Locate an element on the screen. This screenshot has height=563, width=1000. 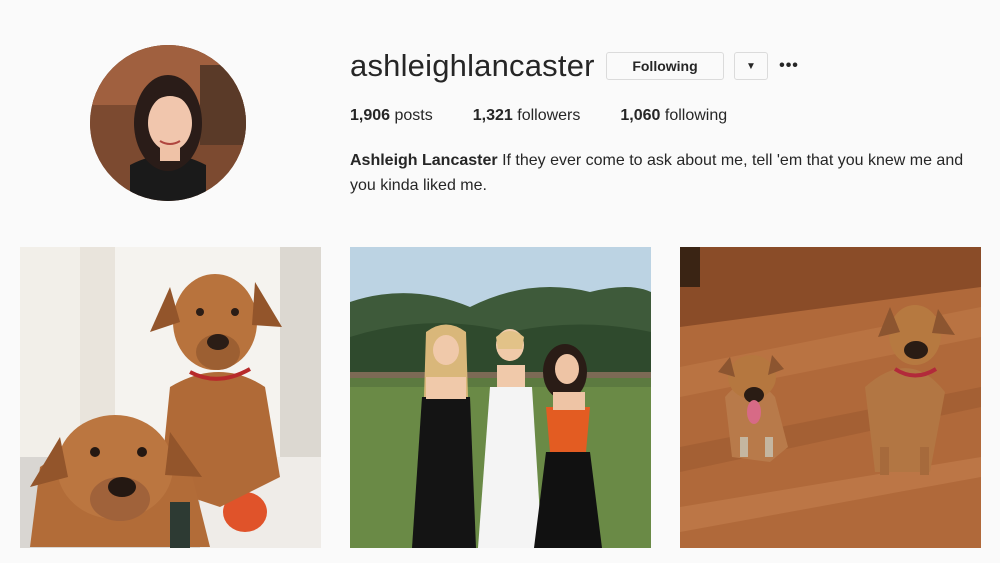
stat-posts: 1,906 posts is located at coordinates (391, 116).